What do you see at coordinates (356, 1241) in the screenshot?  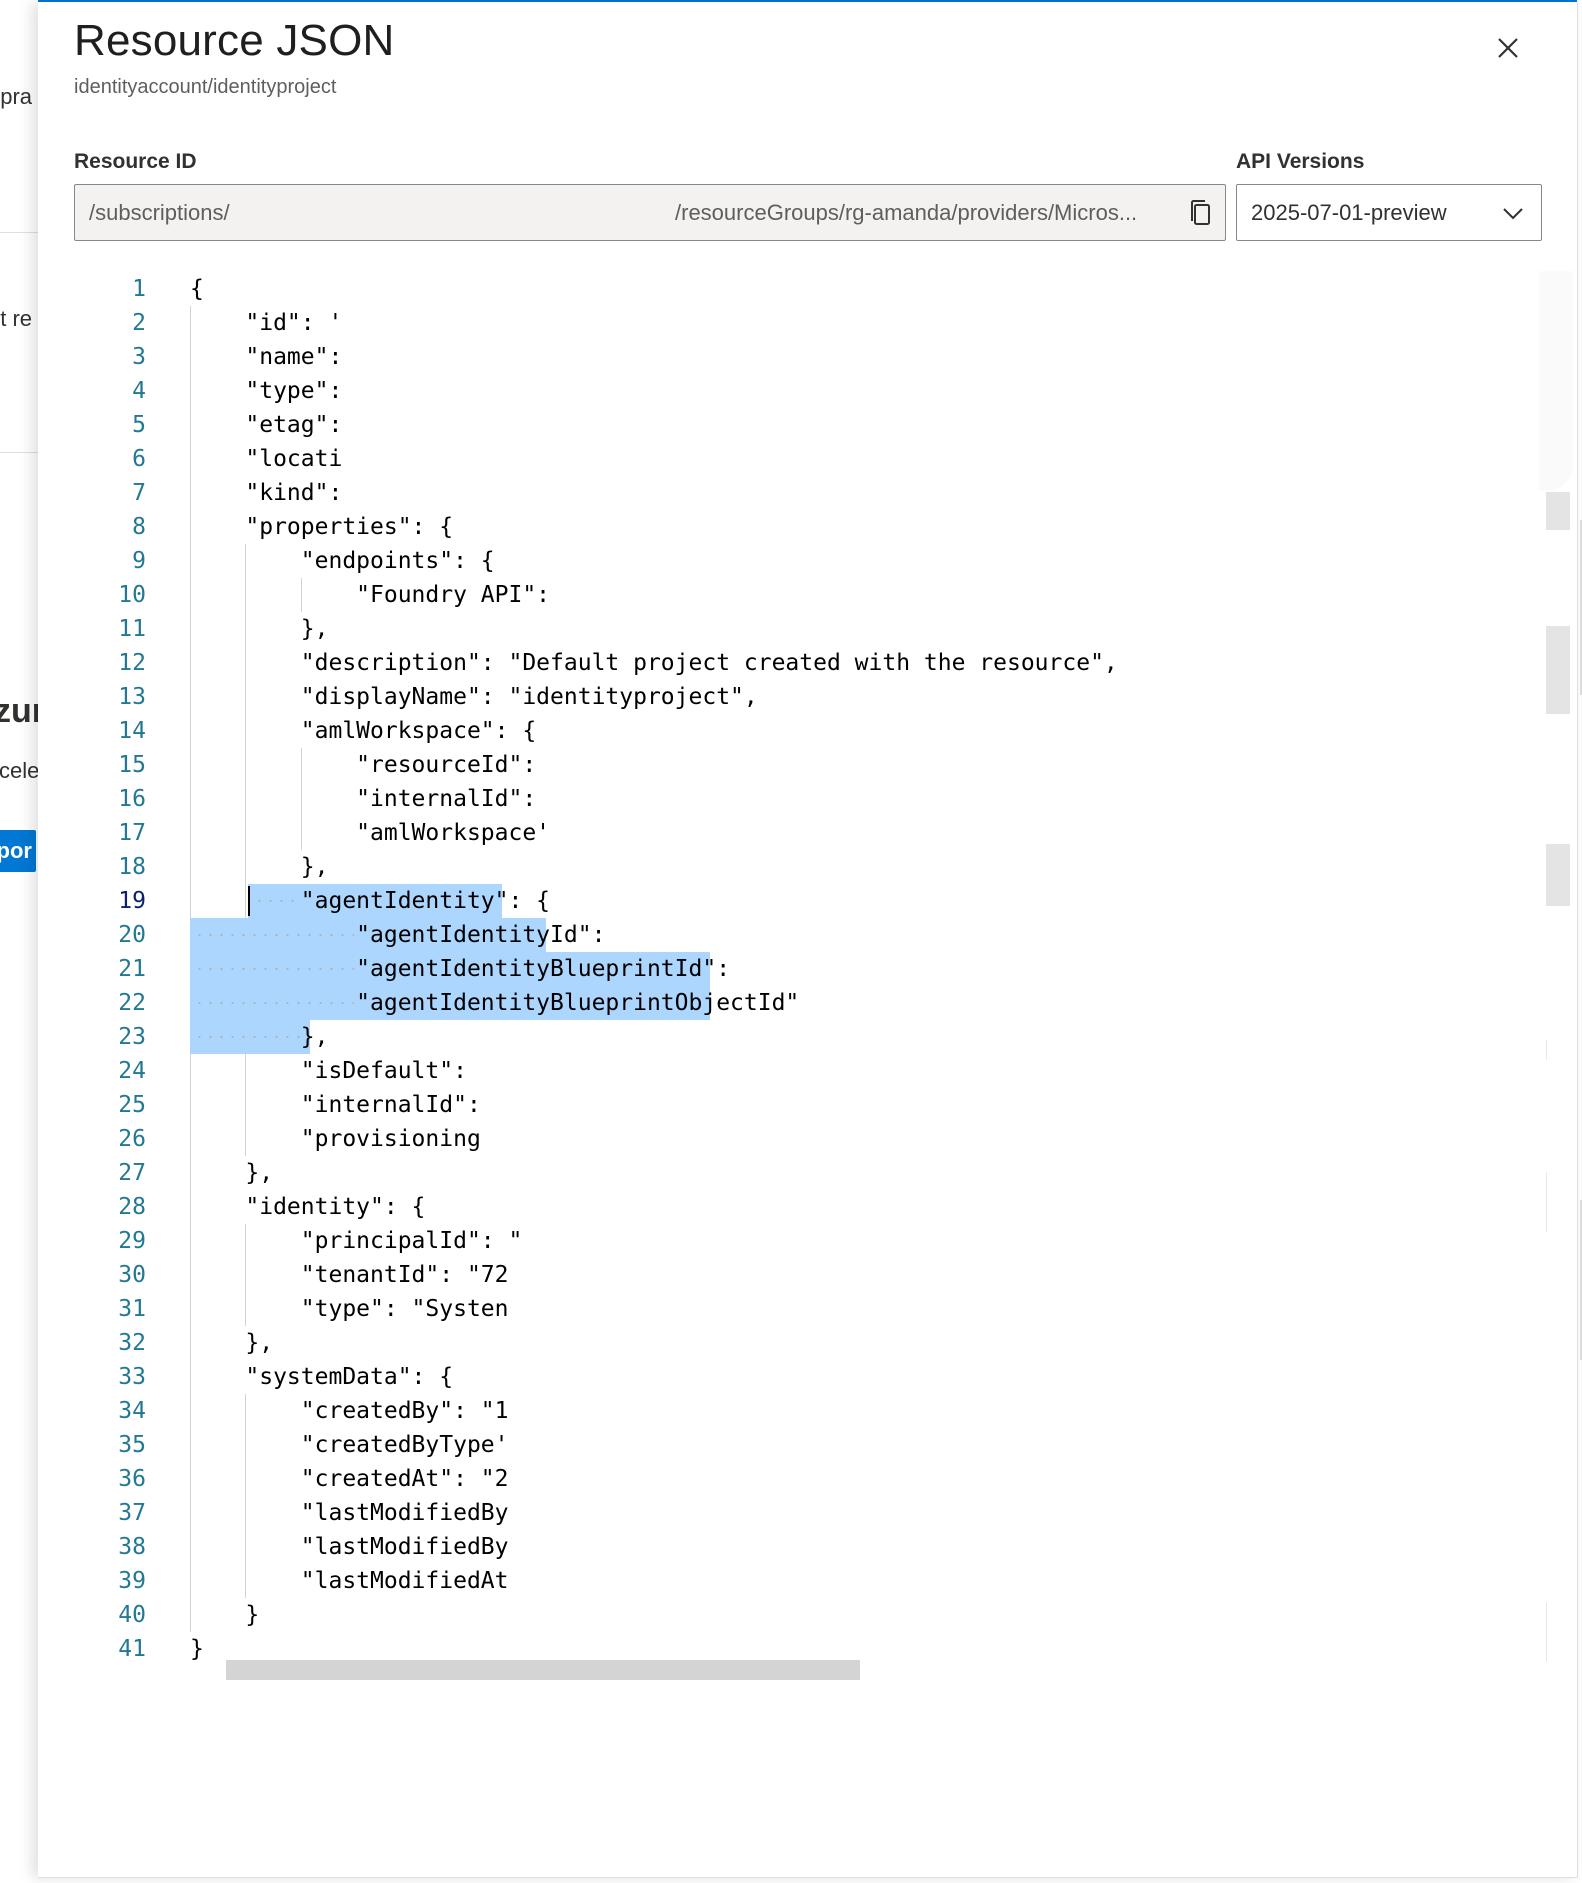 I see `code-line: "principalId": "` at bounding box center [356, 1241].